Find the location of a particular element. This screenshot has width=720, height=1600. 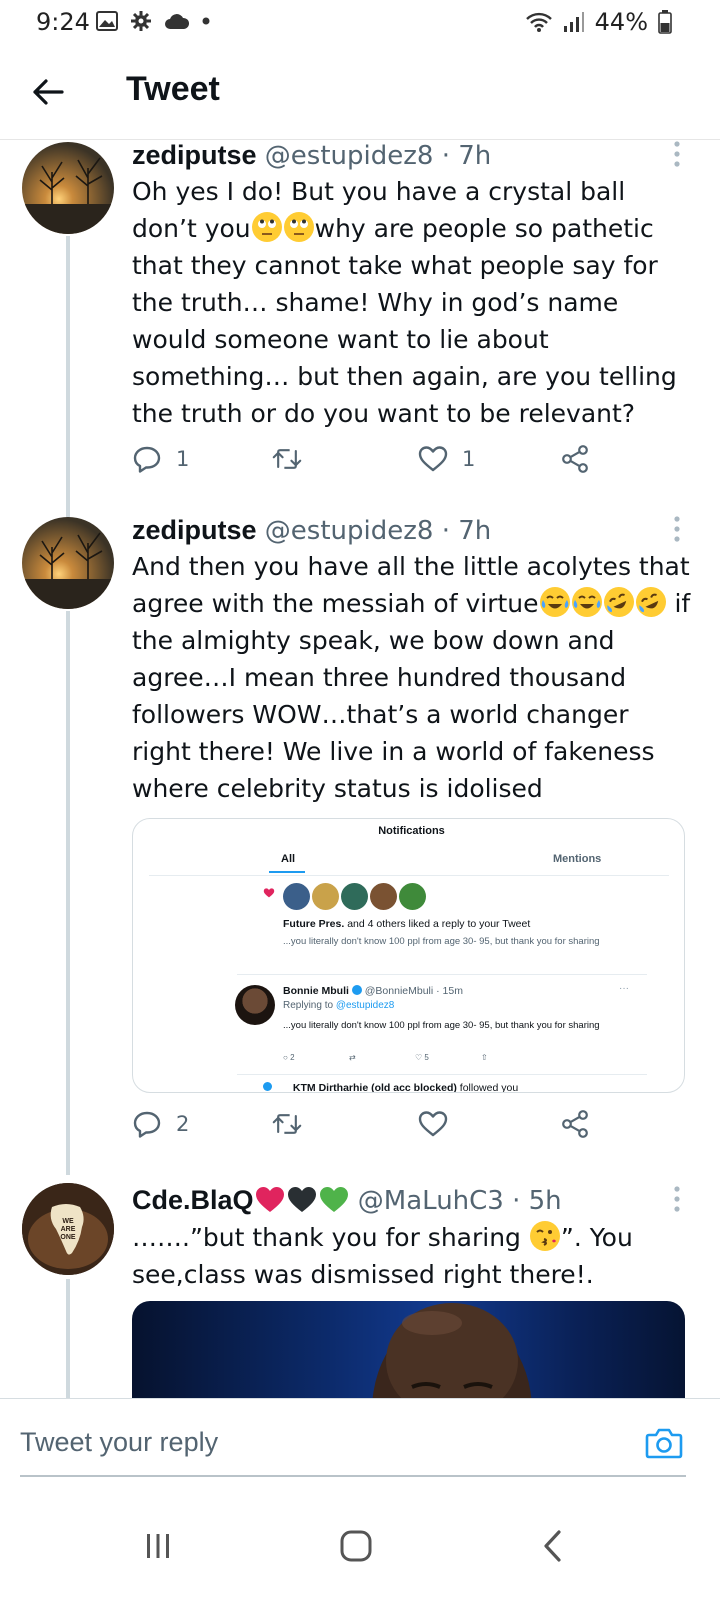

like-button is located at coordinates (440, 1124).